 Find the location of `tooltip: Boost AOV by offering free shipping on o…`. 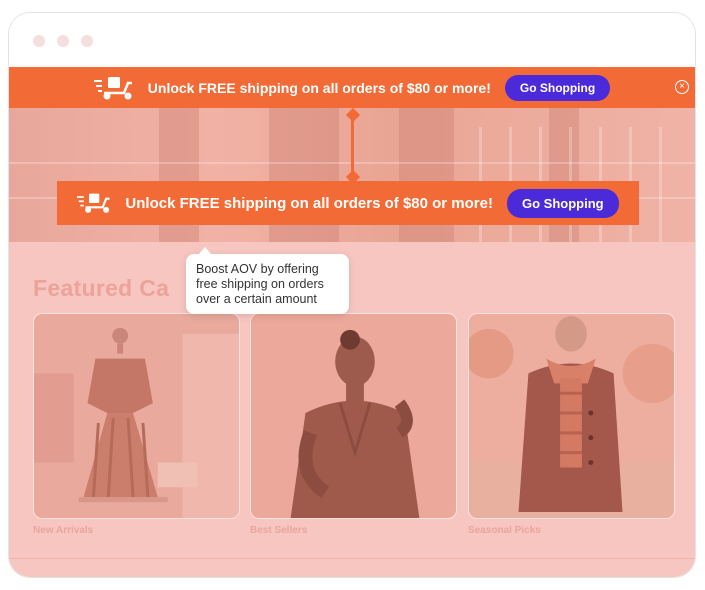

tooltip: Boost AOV by offering free shipping on o… is located at coordinates (267, 280).